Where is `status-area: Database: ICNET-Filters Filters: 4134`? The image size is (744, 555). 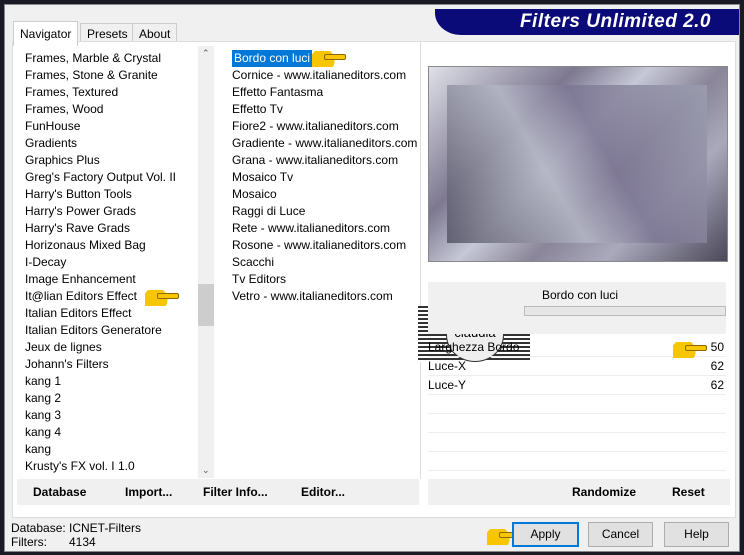 status-area: Database: ICNET-Filters Filters: 4134 is located at coordinates (76, 535).